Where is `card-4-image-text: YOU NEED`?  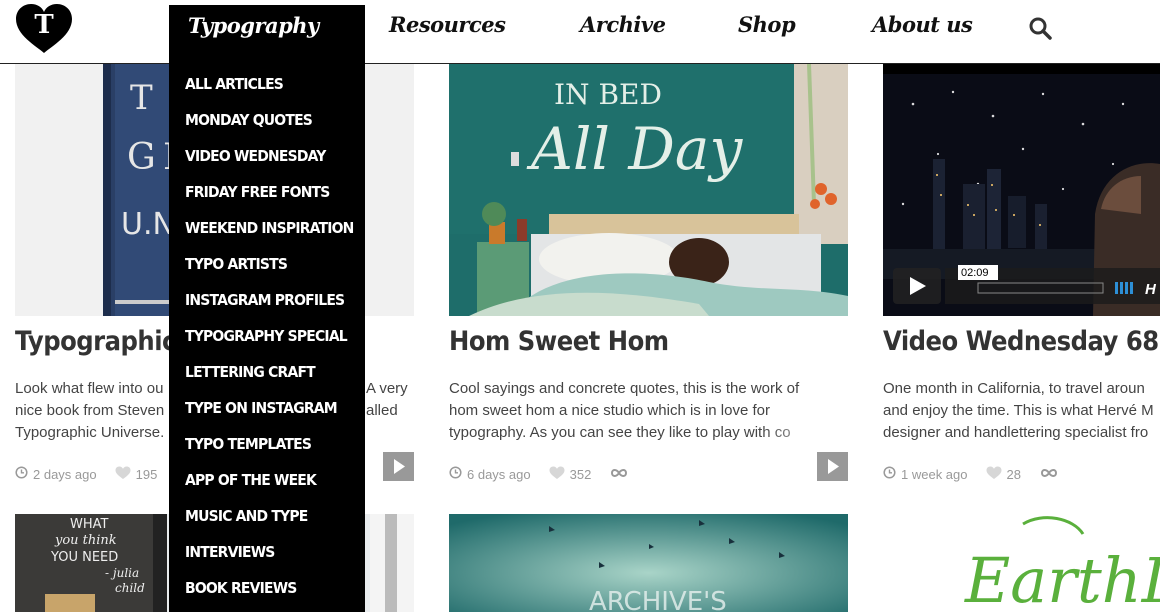
card-4-image-text: YOU NEED is located at coordinates (84, 557).